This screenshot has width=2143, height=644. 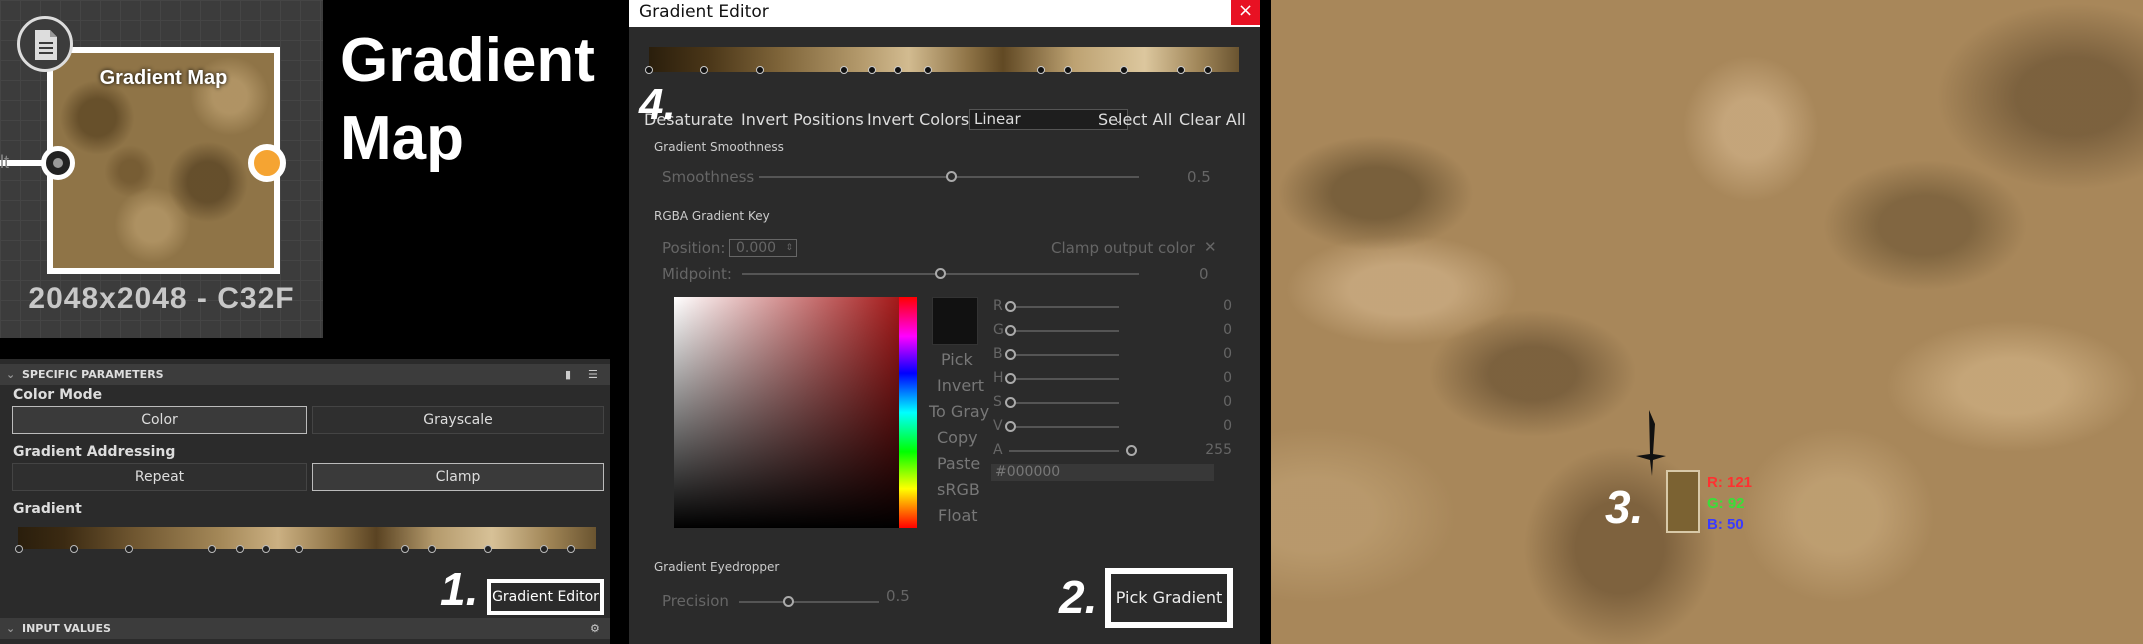 I want to click on channel-v-value: 0, so click(x=1227, y=426).